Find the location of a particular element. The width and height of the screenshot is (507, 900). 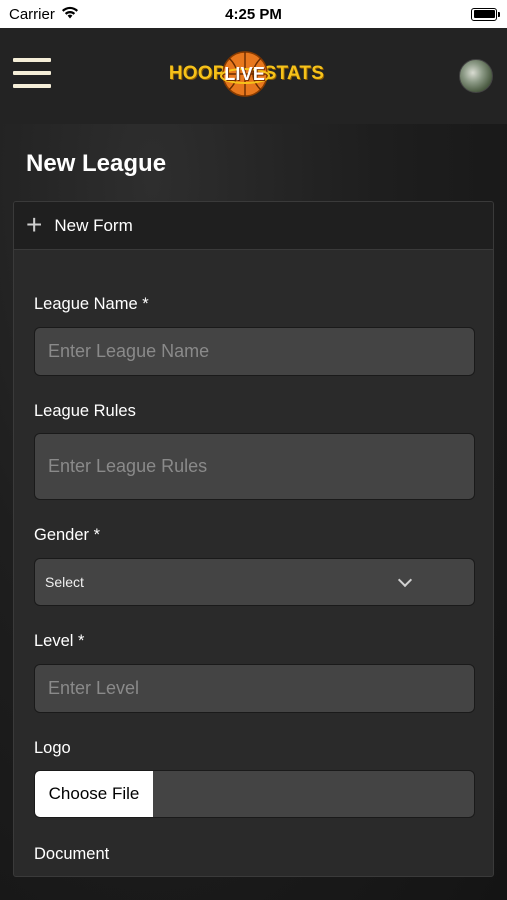

gender-label: Gender * is located at coordinates (67, 535).